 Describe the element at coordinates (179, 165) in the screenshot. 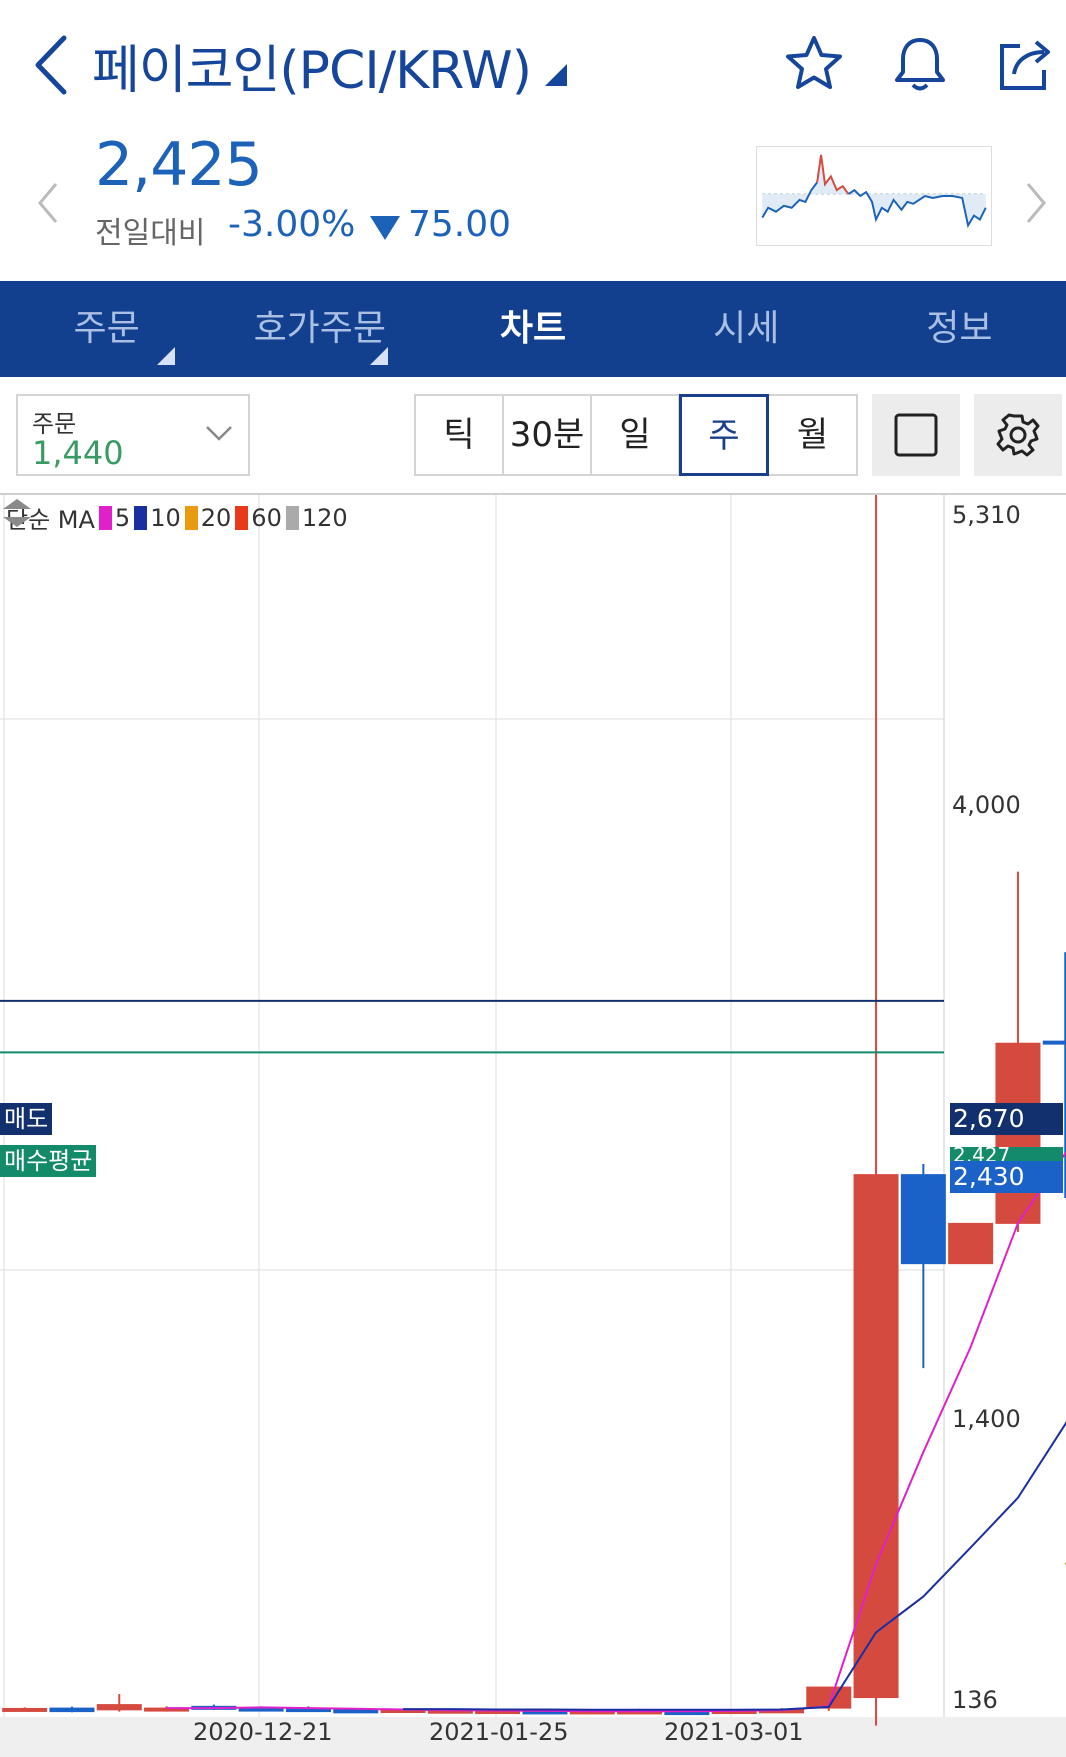

I see `current-price: 2,425` at that location.